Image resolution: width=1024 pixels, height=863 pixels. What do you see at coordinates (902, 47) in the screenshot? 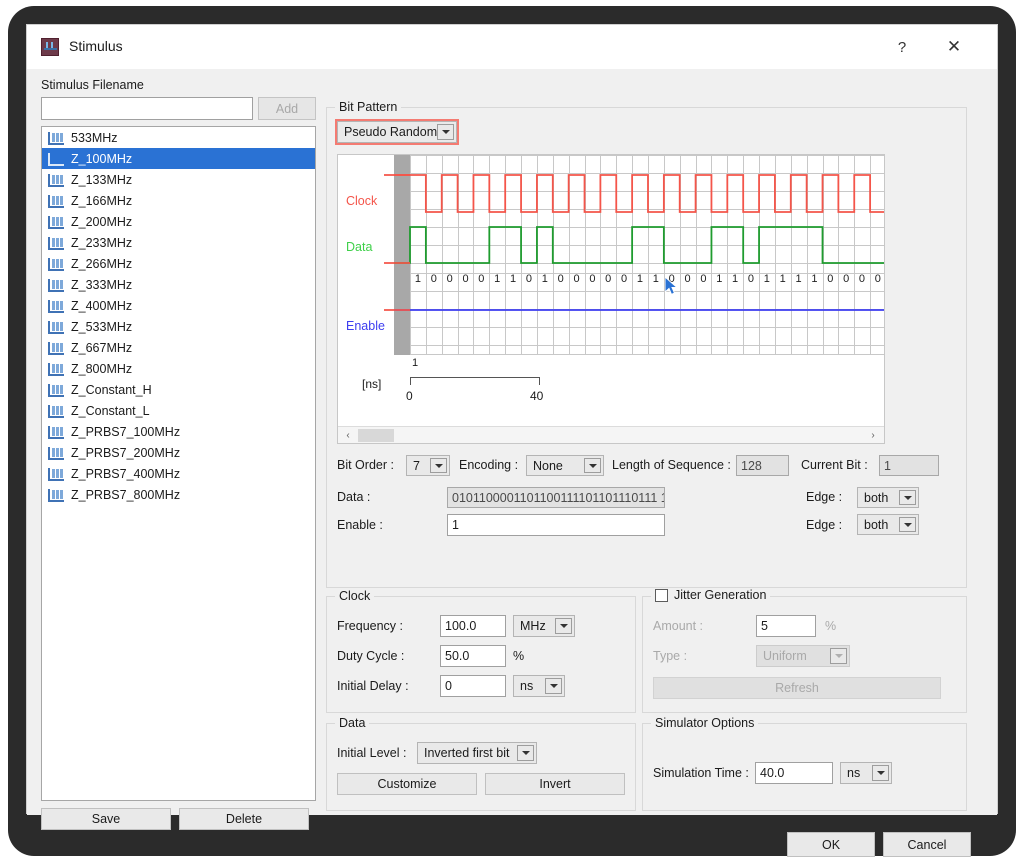
I see `help-button: ?` at bounding box center [902, 47].